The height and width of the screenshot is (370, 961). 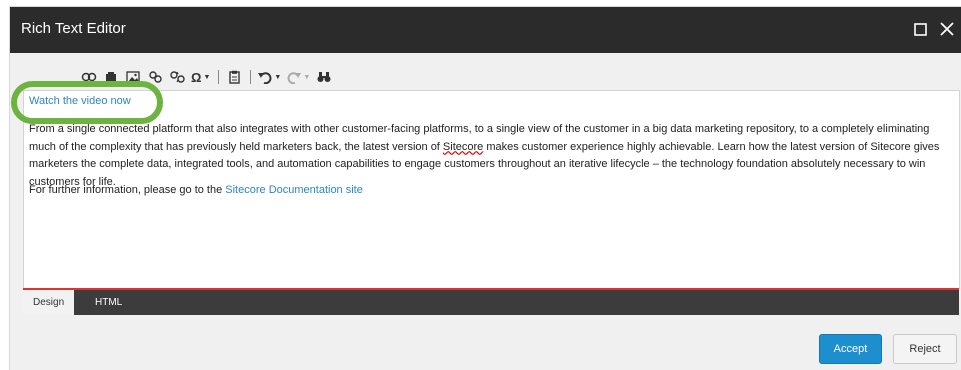 I want to click on insert-media-button, so click(x=133, y=77).